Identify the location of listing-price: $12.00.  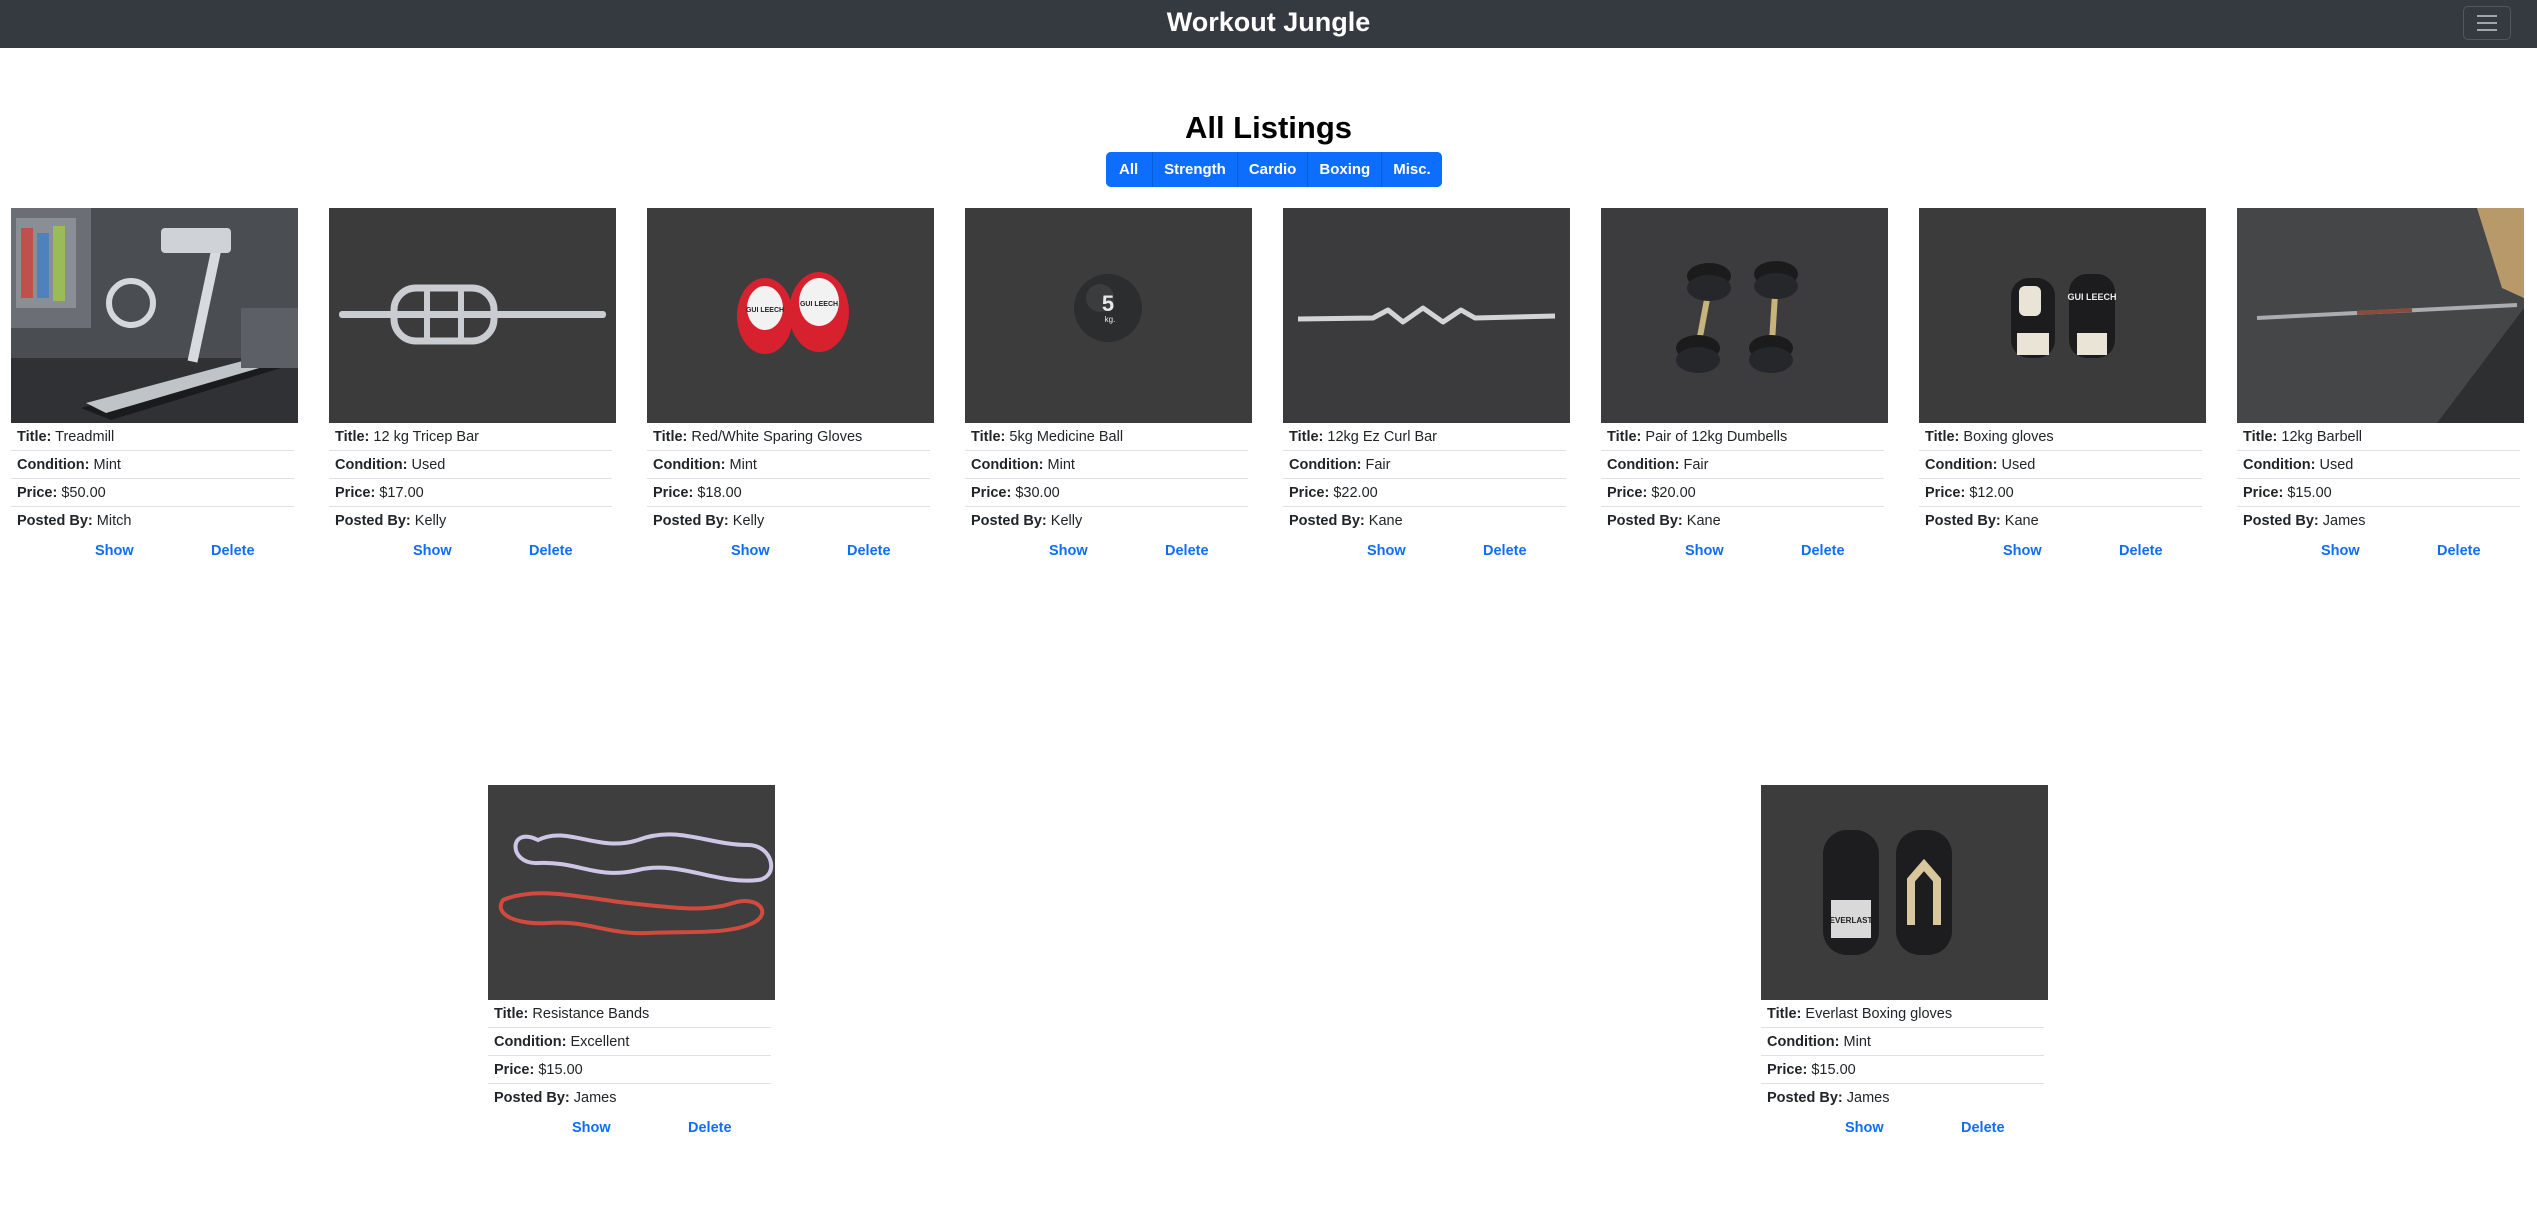
(1991, 493).